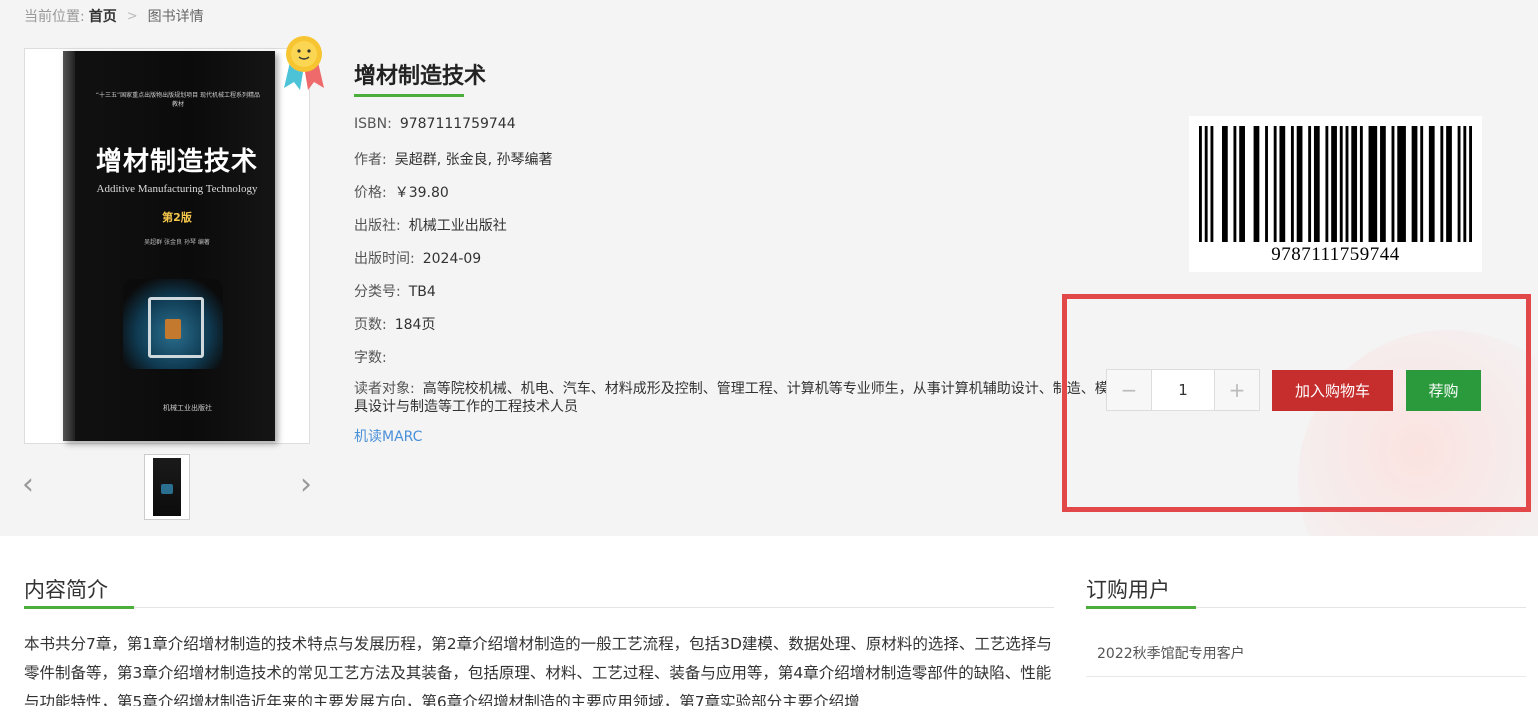 The image size is (1538, 706). What do you see at coordinates (1129, 390) in the screenshot?
I see `decrease-quantity-button: −` at bounding box center [1129, 390].